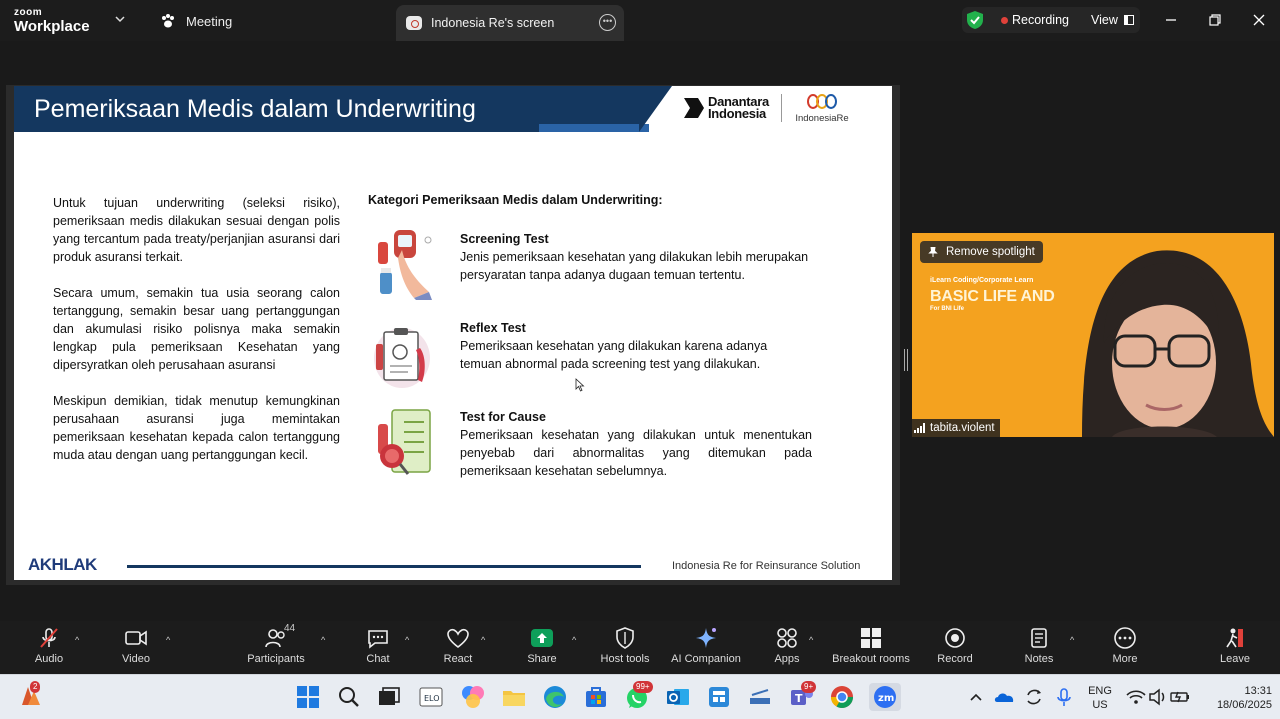  Describe the element at coordinates (504, 239) in the screenshot. I see `item-heading: Screening Test` at that location.